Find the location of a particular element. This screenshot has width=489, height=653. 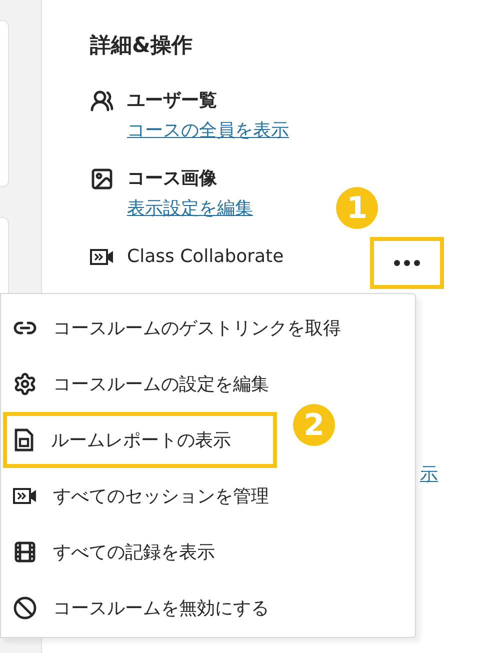

link: 示 is located at coordinates (429, 474).